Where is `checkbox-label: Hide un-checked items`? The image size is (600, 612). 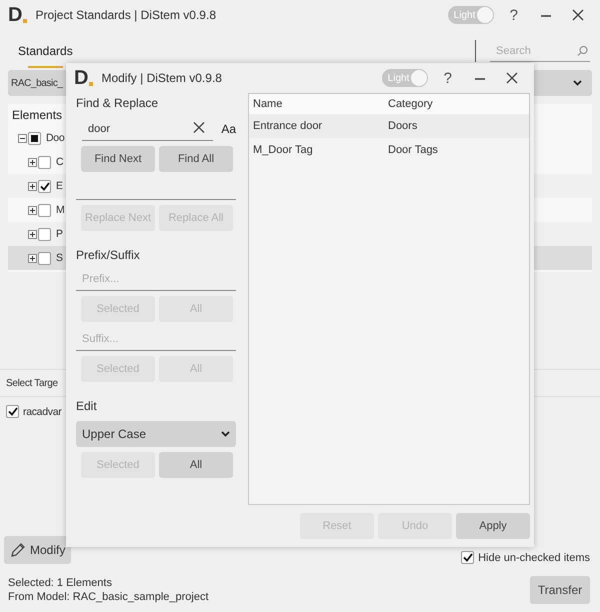
checkbox-label: Hide un-checked items is located at coordinates (534, 558).